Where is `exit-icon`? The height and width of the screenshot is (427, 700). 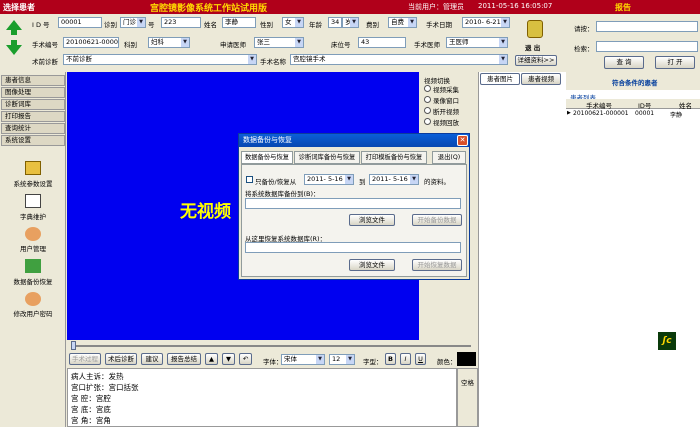
exit-icon is located at coordinates (535, 29).